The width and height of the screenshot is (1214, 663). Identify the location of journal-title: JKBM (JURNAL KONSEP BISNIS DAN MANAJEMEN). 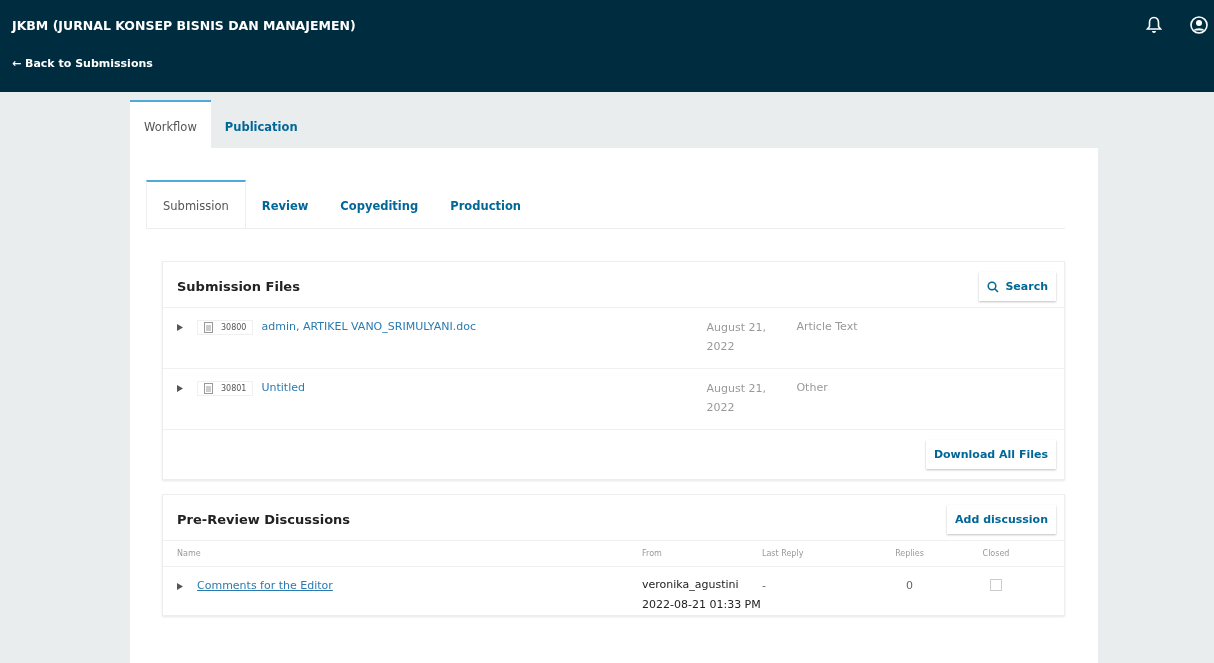
(184, 25).